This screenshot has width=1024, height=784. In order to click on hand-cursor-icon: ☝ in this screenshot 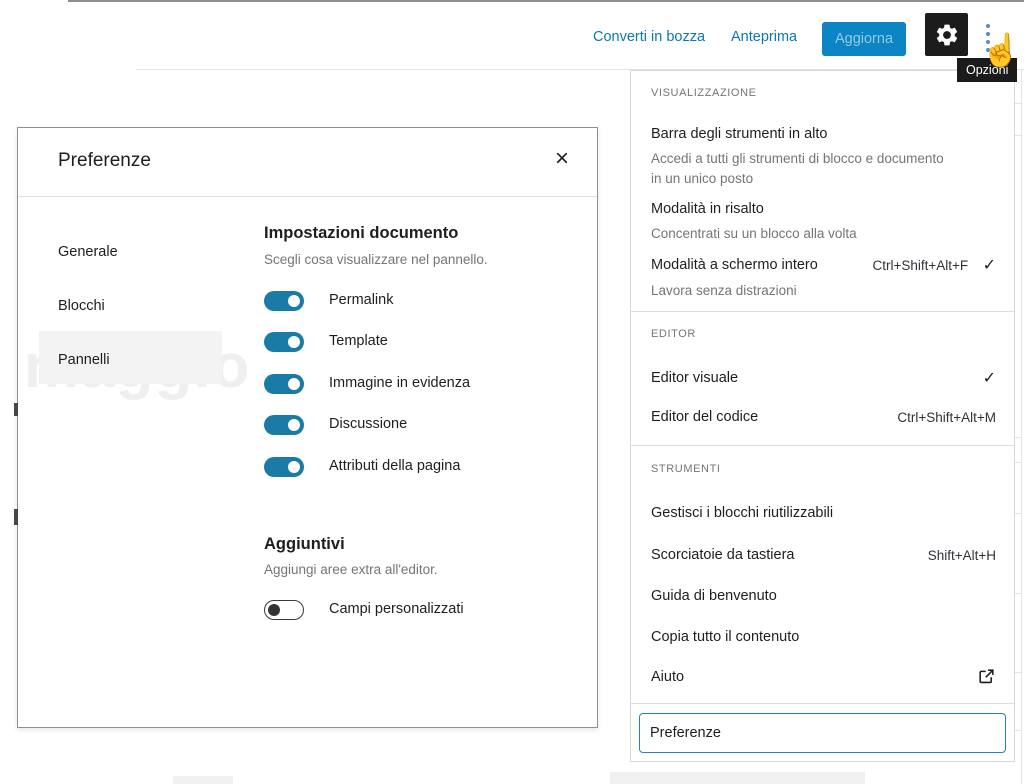, I will do `click(1001, 50)`.